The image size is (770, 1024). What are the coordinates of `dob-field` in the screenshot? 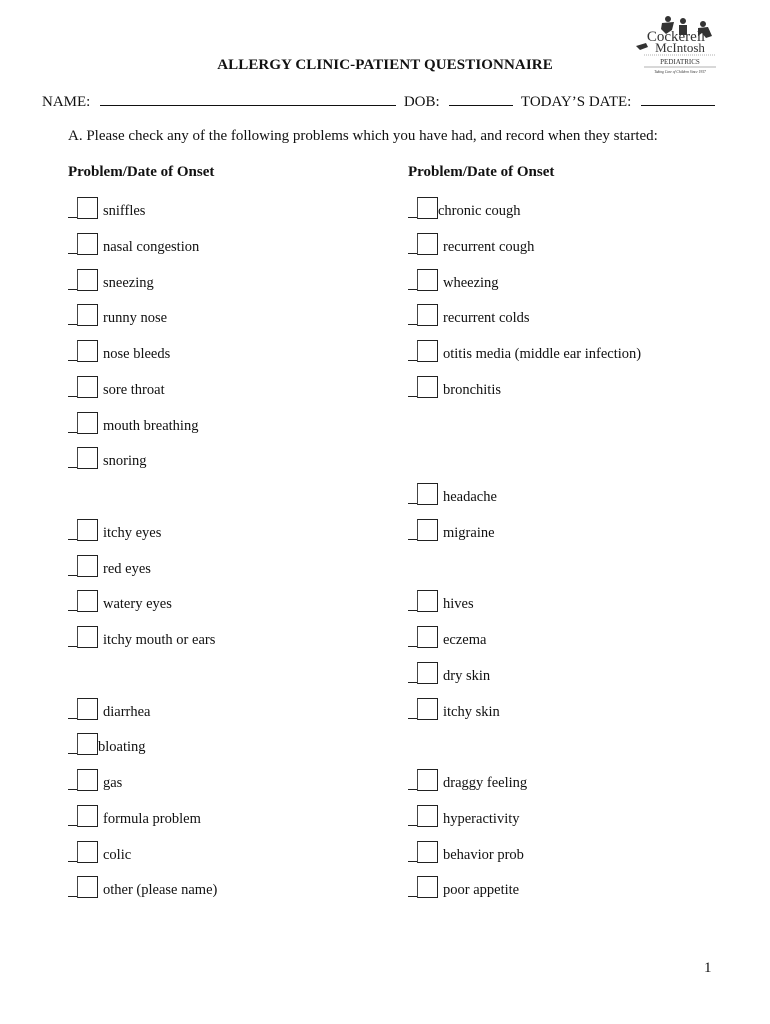 It's located at (481, 98).